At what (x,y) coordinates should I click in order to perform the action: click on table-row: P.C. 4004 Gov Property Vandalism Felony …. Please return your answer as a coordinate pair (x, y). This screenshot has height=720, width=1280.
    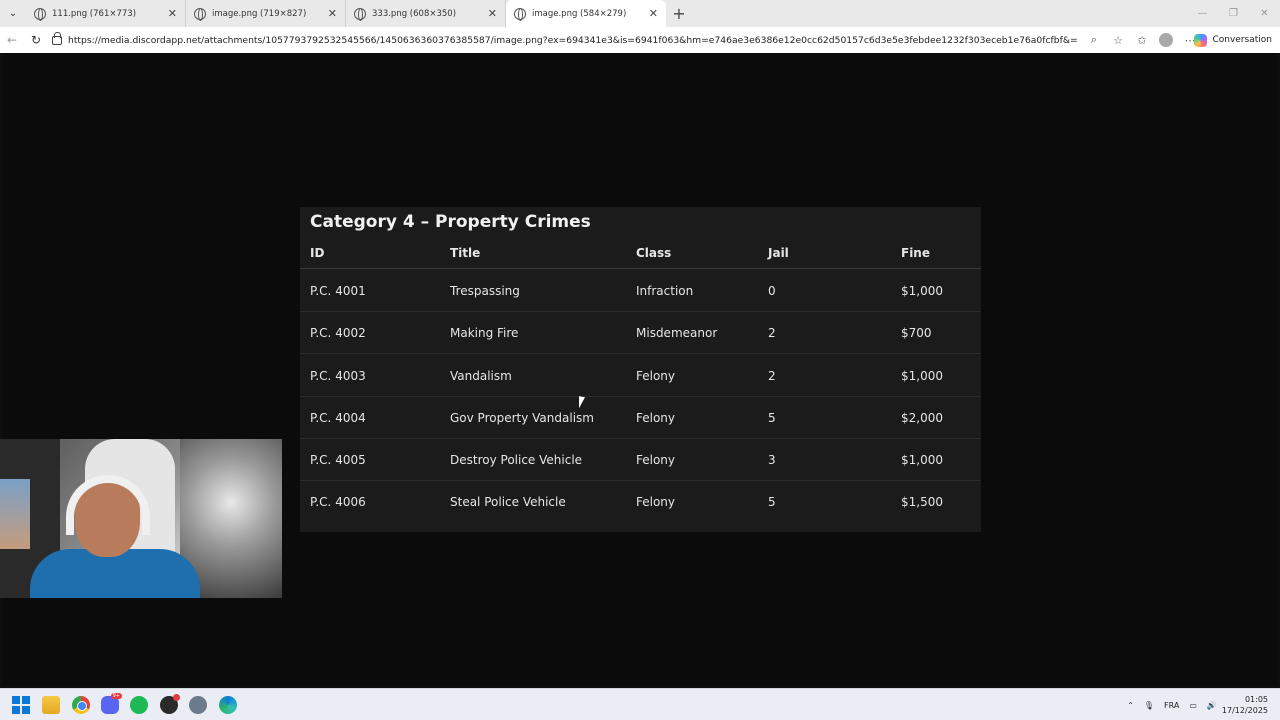
    Looking at the image, I should click on (640, 418).